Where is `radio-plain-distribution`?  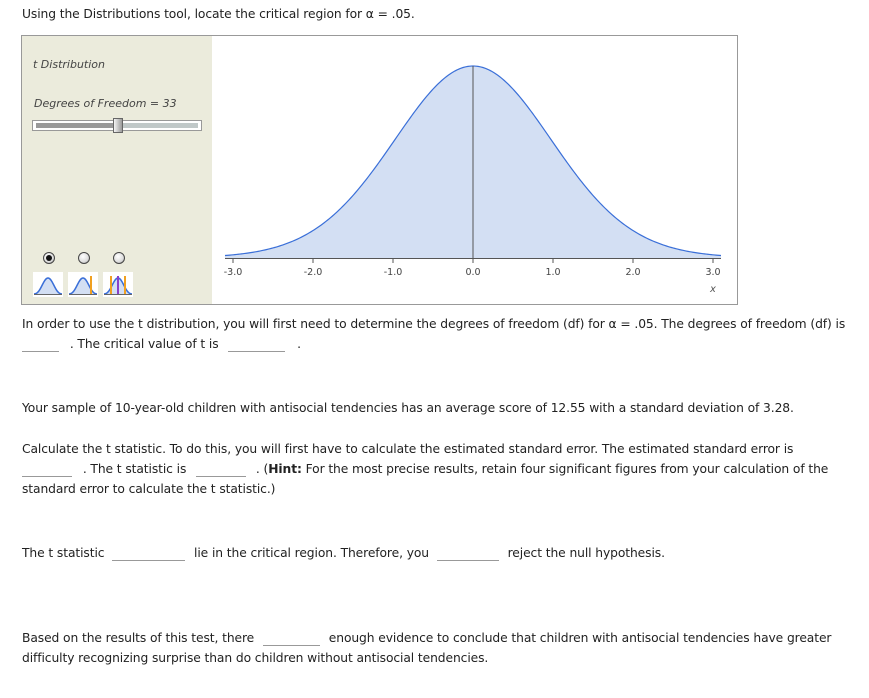
radio-plain-distribution is located at coordinates (49, 258).